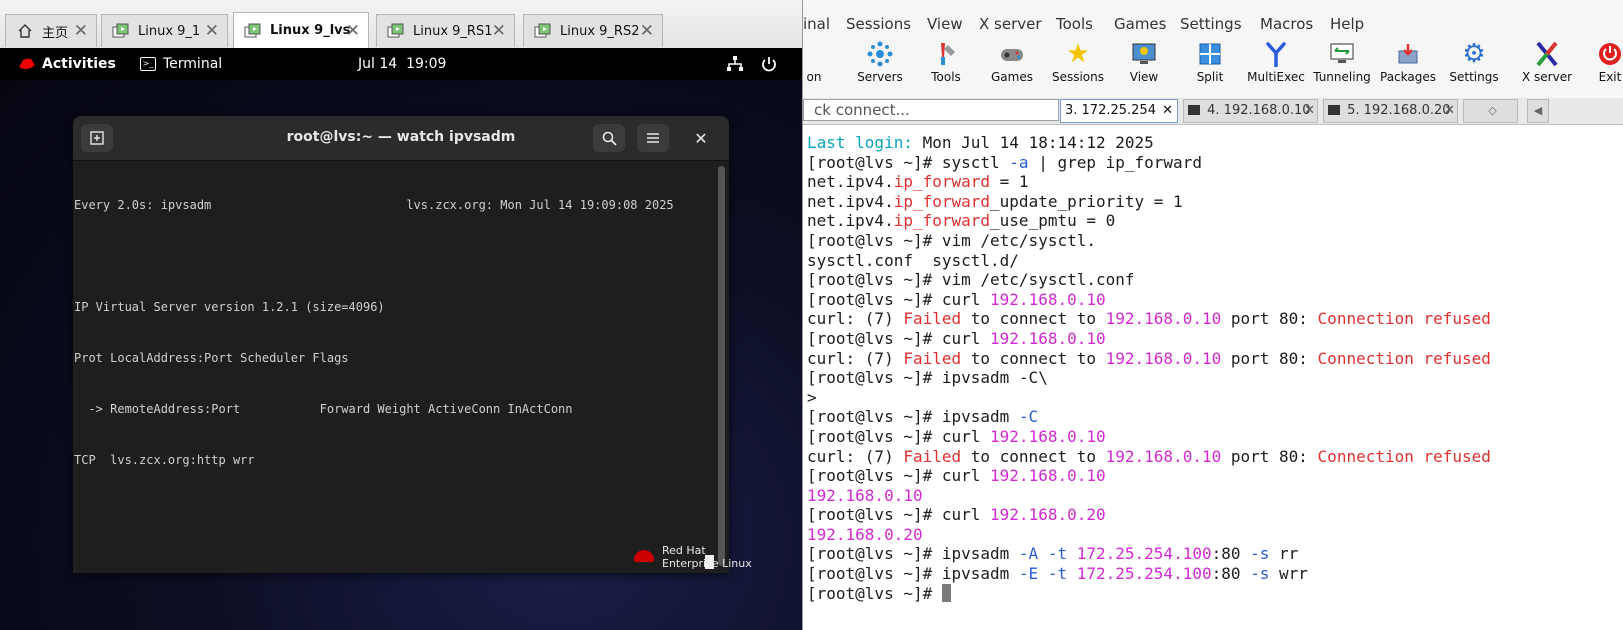  I want to click on terminal-text-segment: curl: (7), so click(855, 319).